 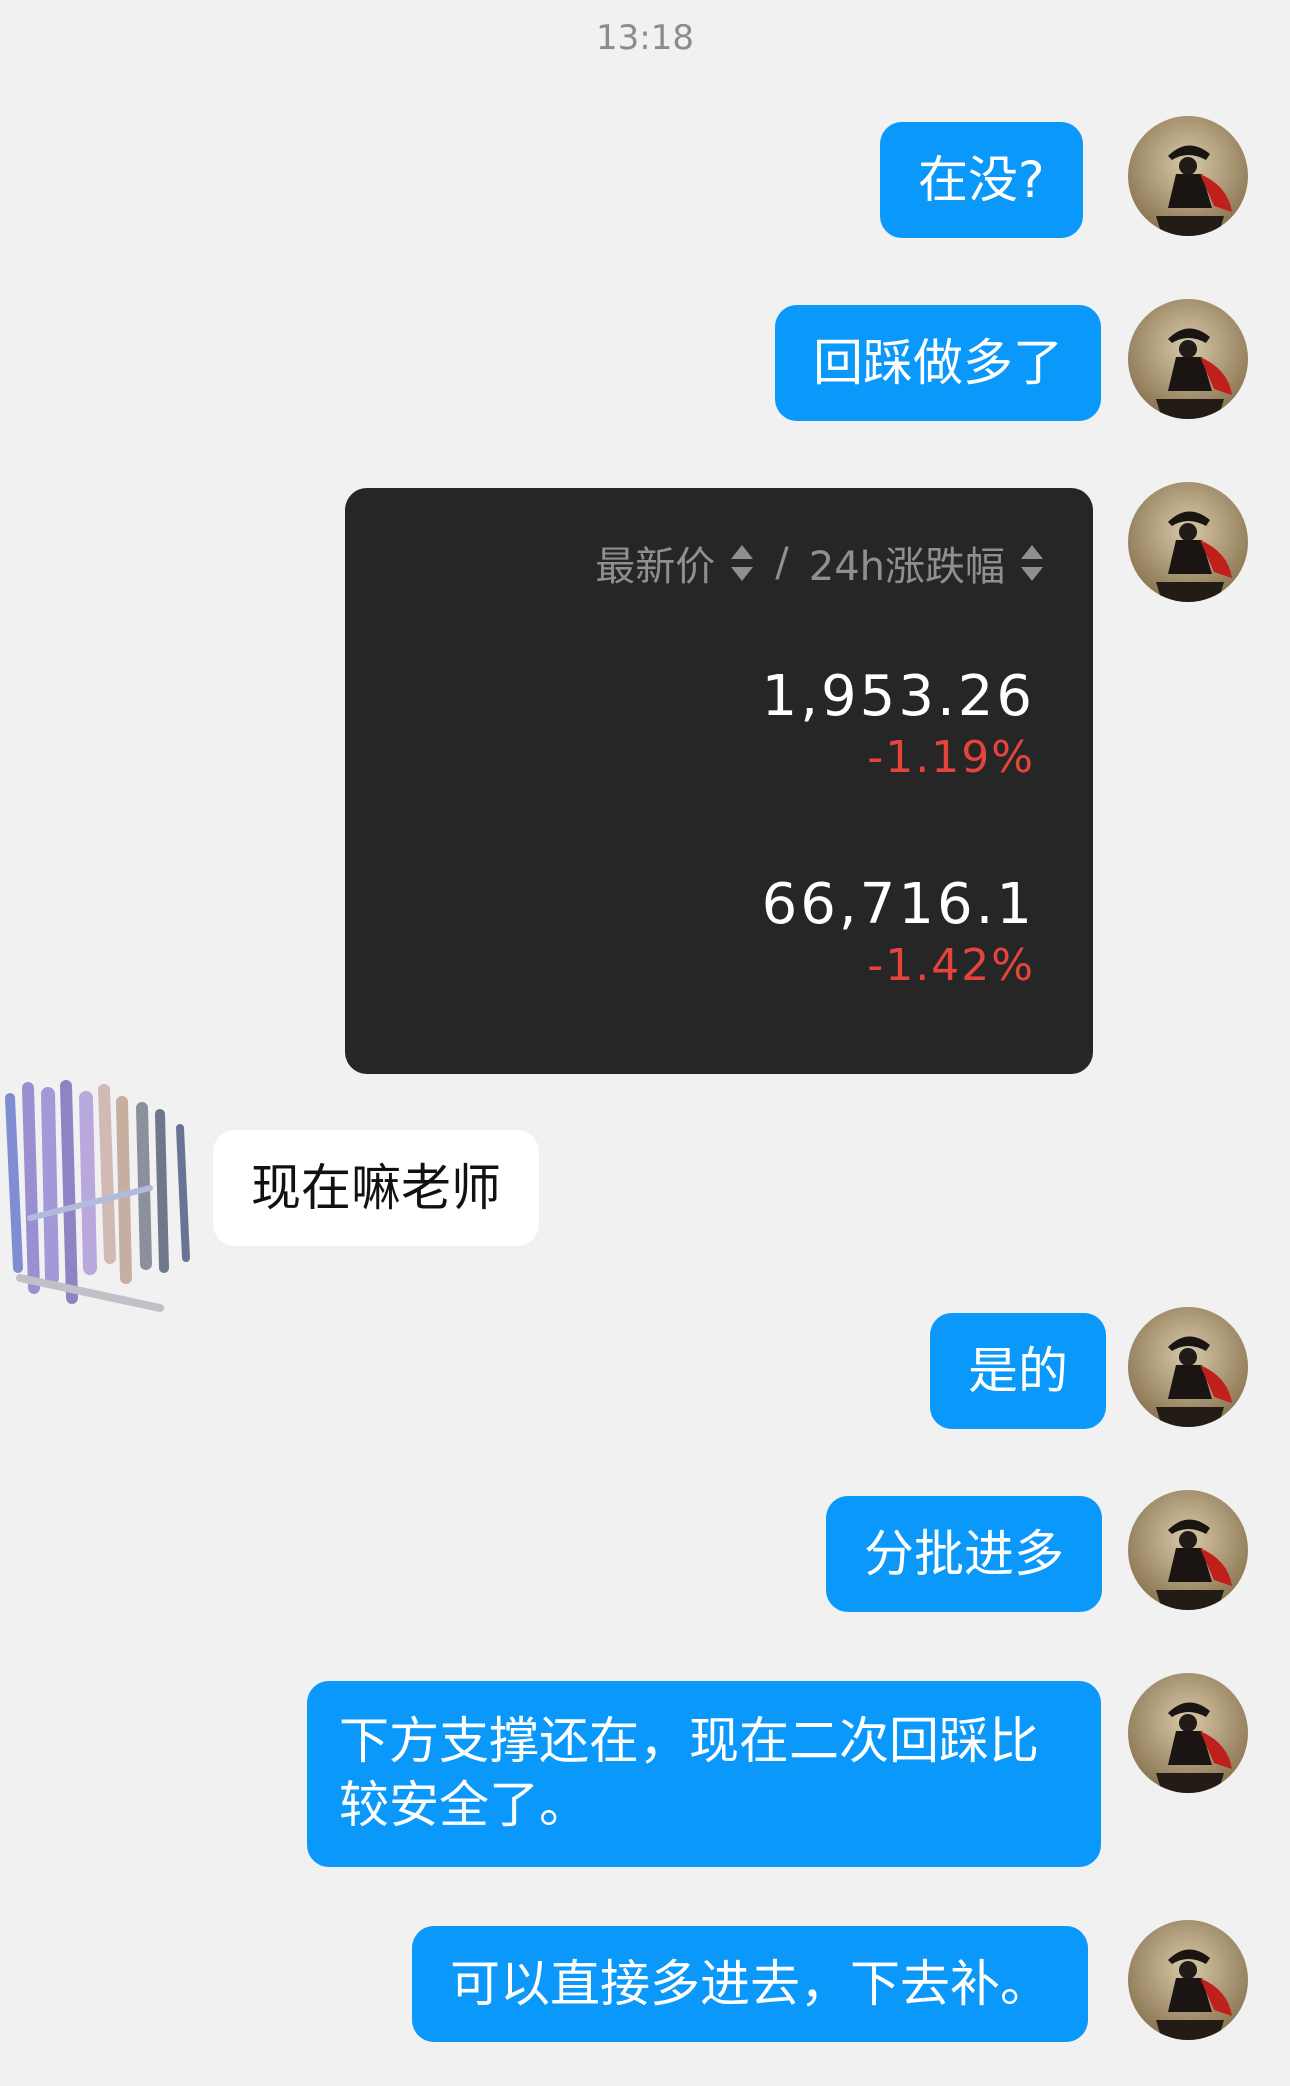 I want to click on outgoing-message-bubble: 可以直接多进去，下去补。, so click(x=750, y=1984).